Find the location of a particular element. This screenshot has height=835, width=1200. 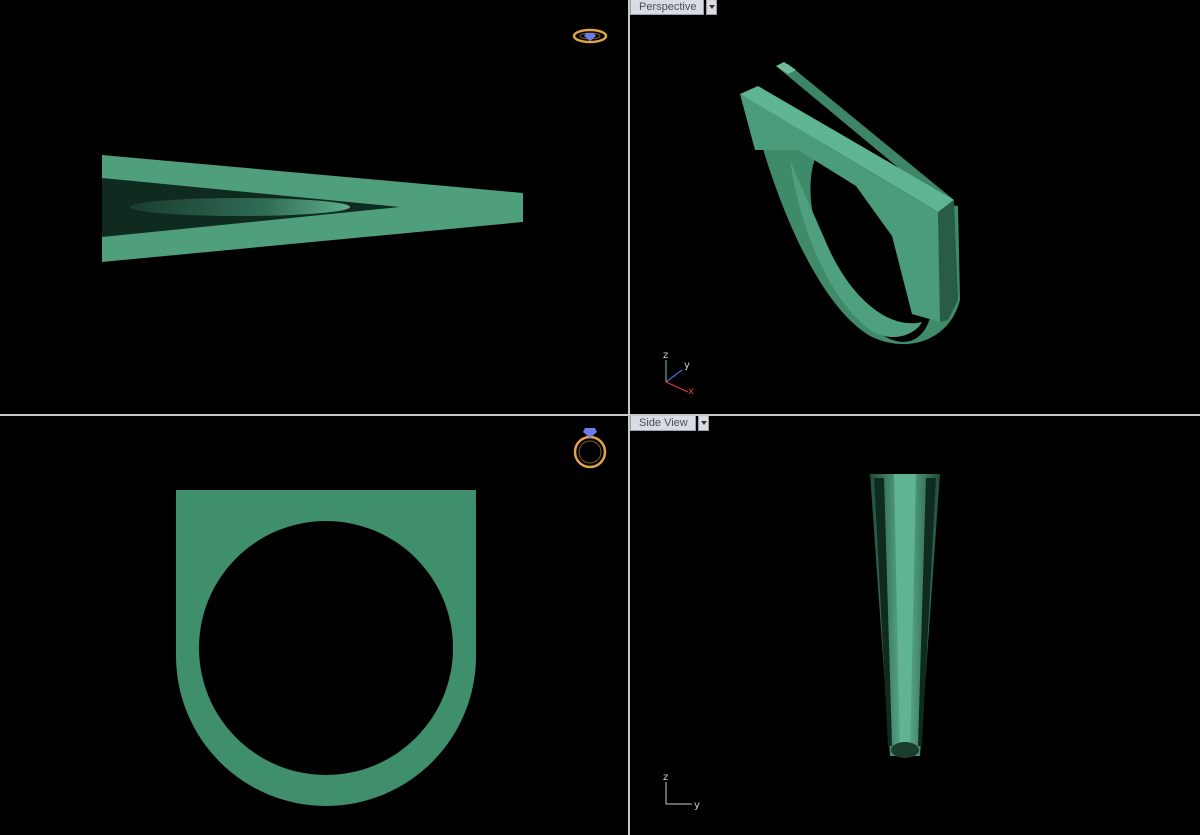

viewport-splitter-horizontal is located at coordinates (600, 415).